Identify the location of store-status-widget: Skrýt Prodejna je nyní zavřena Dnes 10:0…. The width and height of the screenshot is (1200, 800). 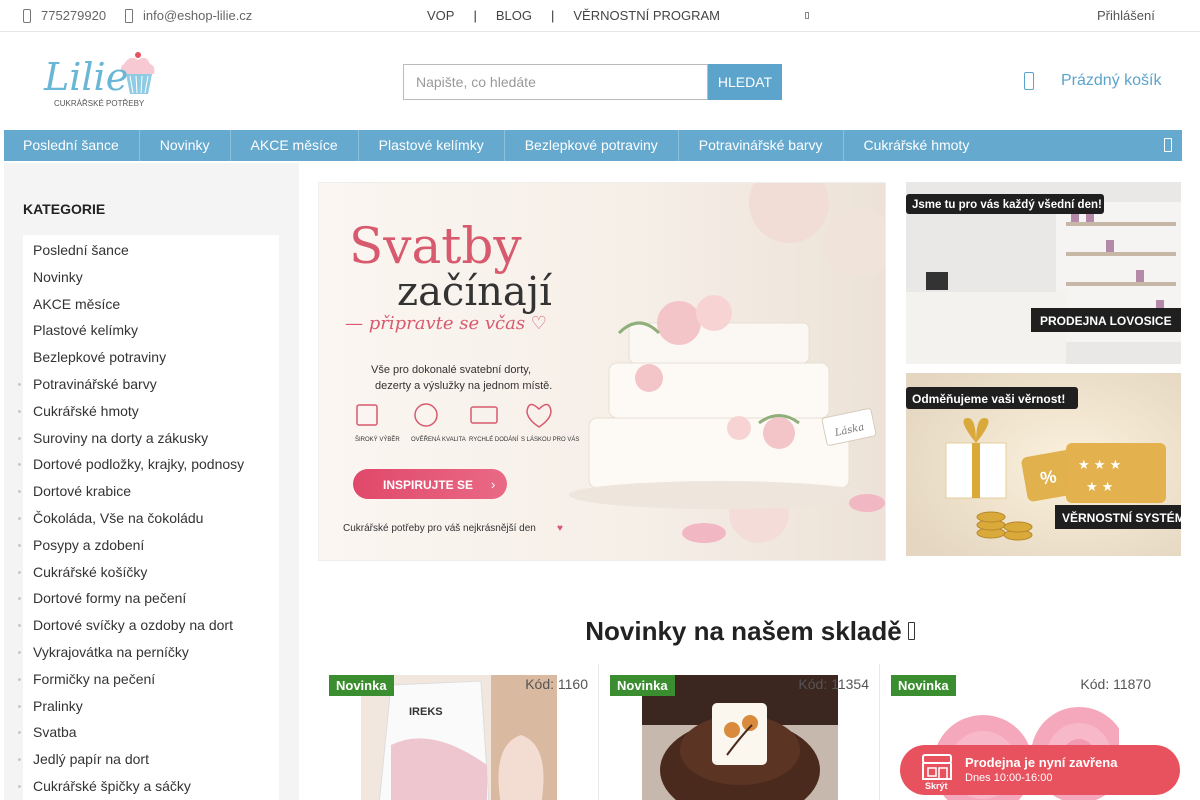
(1040, 770).